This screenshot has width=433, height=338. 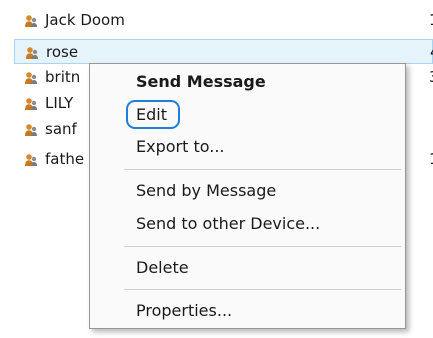 I want to click on contact-name: Jack Doom, so click(x=85, y=20).